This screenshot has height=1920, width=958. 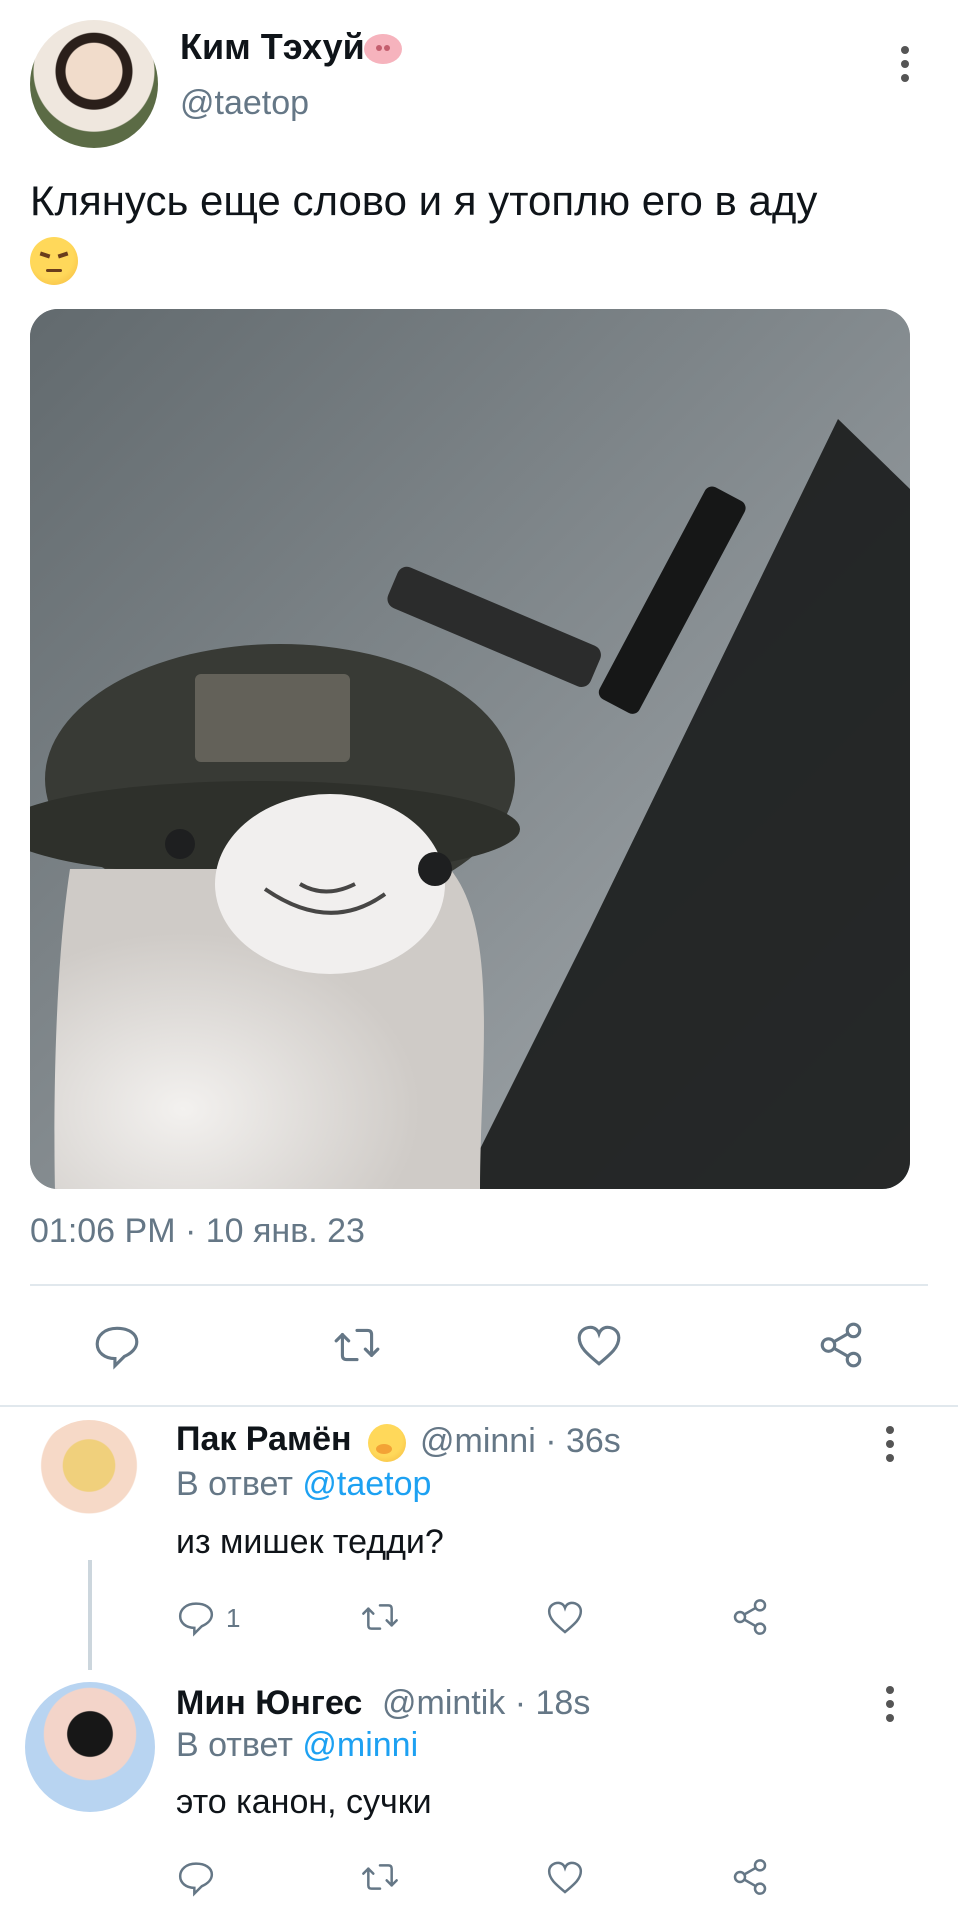 I want to click on reply-to-line: В ответ @taetop, so click(x=303, y=1484).